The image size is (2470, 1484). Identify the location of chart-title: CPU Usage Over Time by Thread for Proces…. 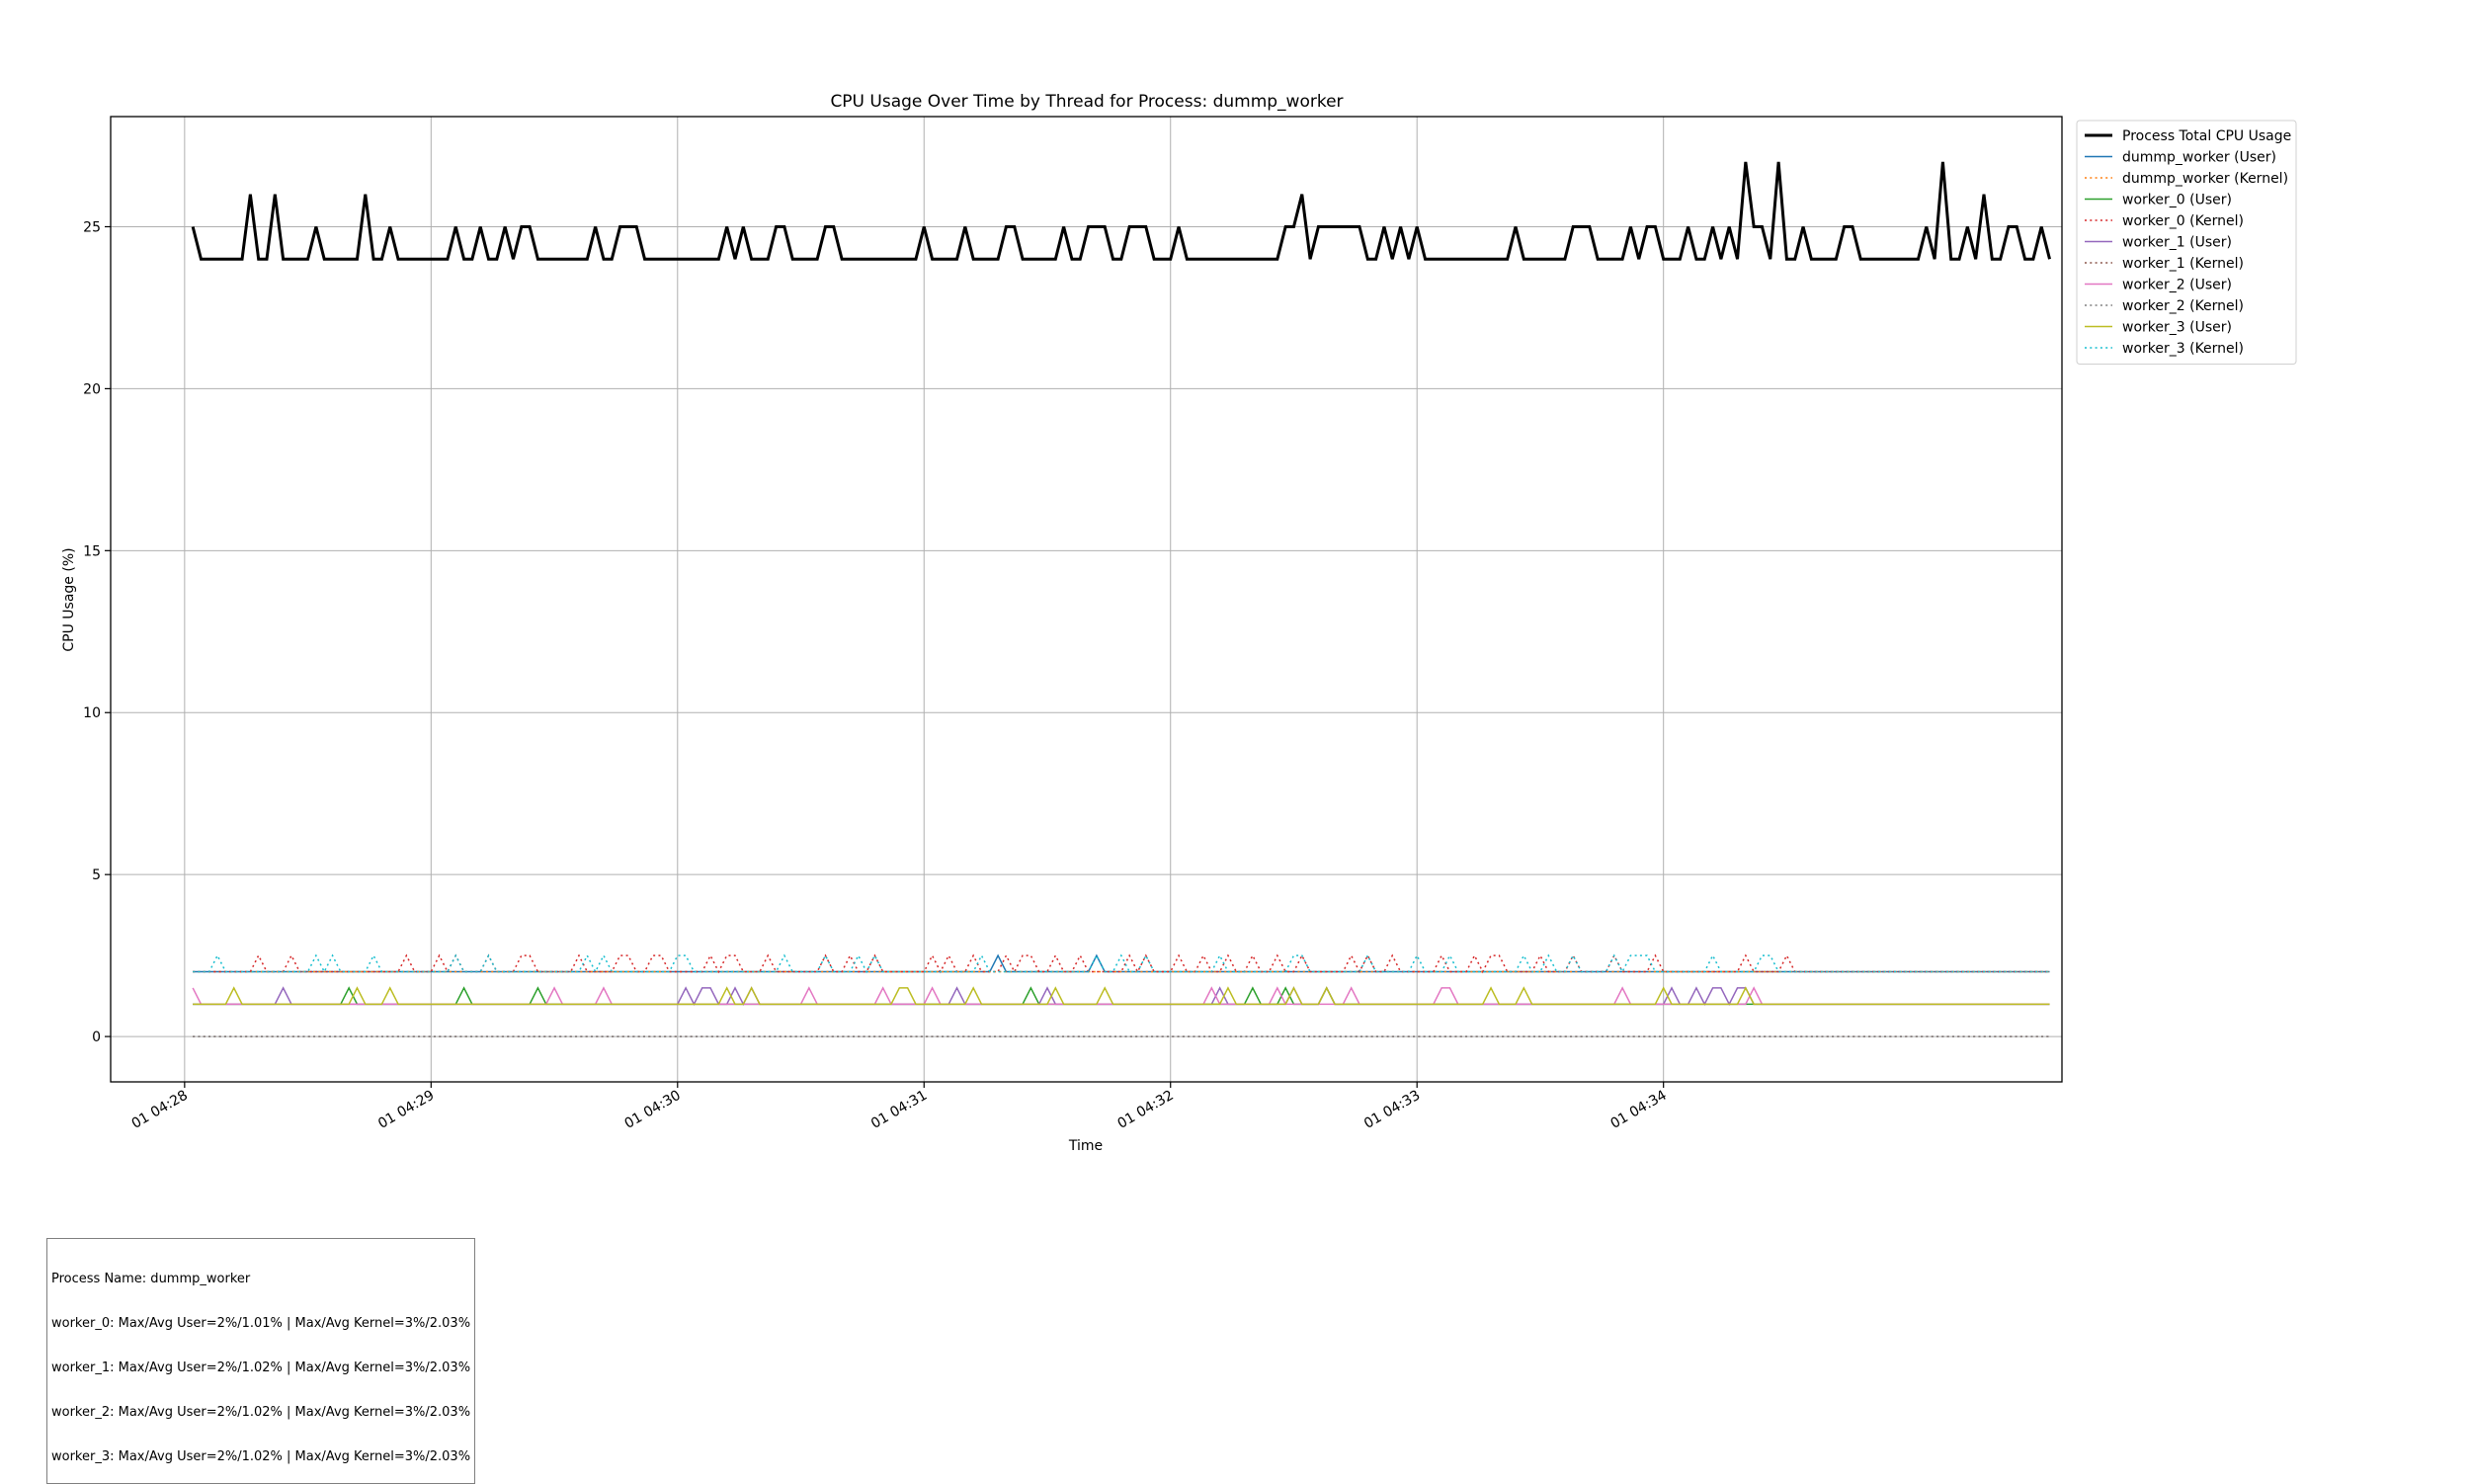
(1086, 102).